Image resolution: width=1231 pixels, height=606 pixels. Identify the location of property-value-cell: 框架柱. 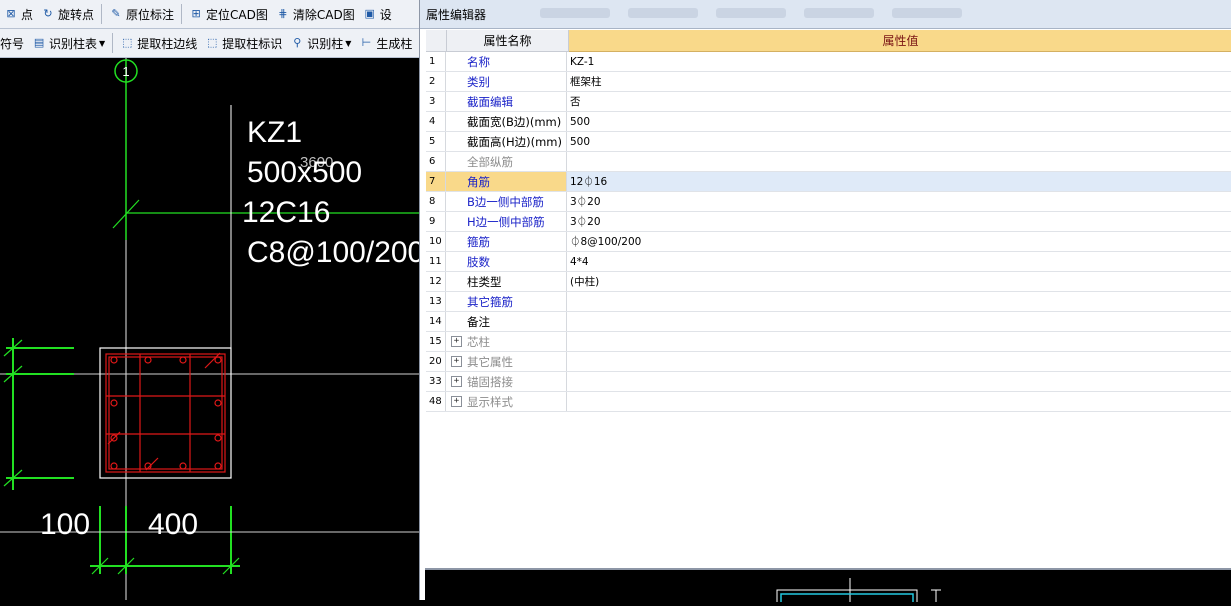
(899, 81).